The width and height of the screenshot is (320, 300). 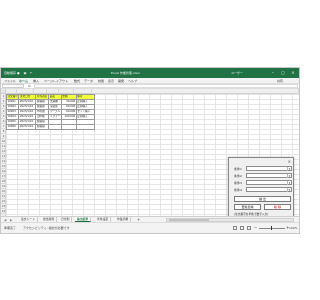 What do you see at coordinates (10, 81) in the screenshot?
I see `tab-file: ファイル` at bounding box center [10, 81].